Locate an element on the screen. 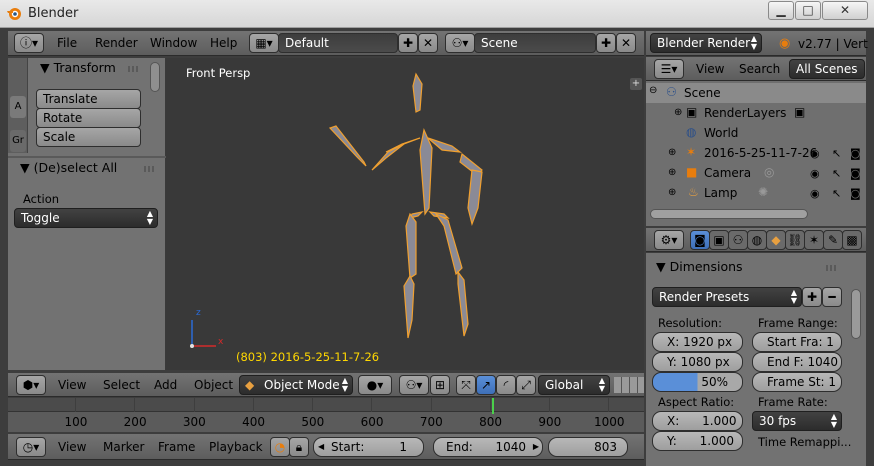 Image resolution: width=874 pixels, height=466 pixels. rotate-button: Rotate is located at coordinates (88, 118).